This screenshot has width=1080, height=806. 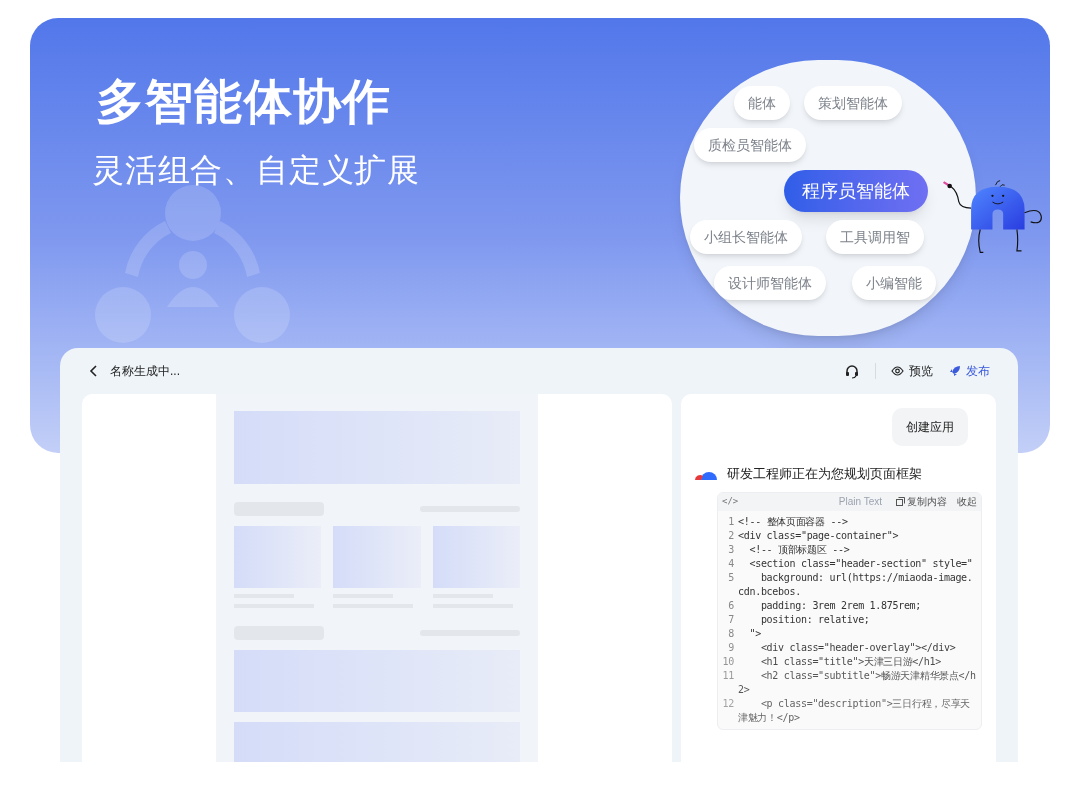 I want to click on banner-title: 多智能体协作, so click(x=244, y=102).